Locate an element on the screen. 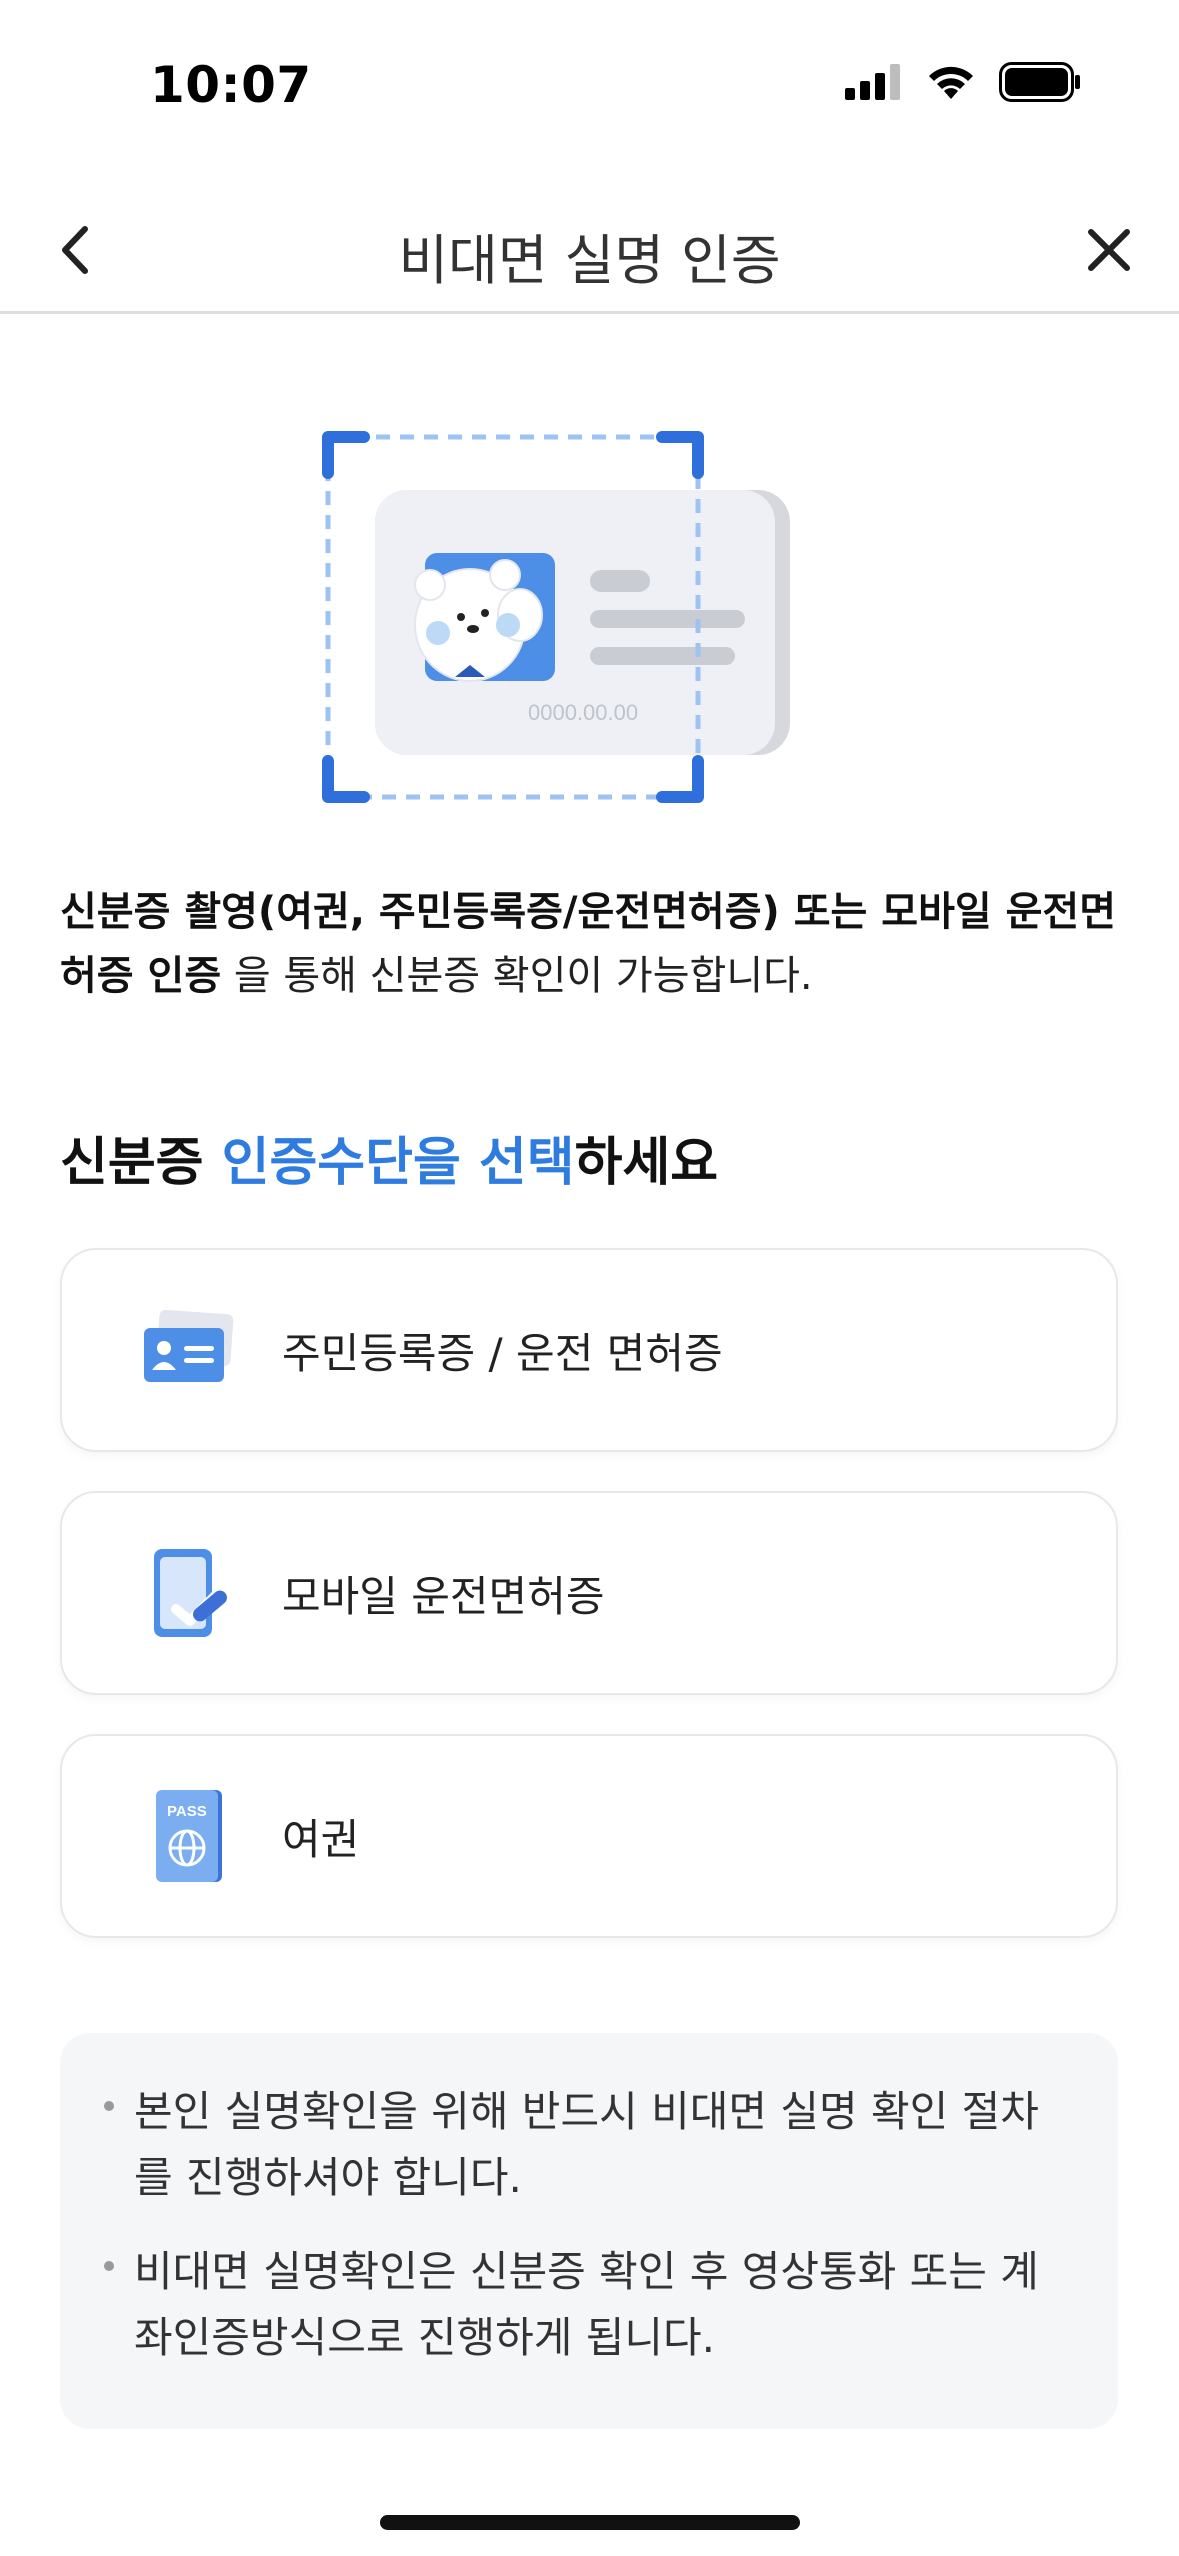 Image resolution: width=1179 pixels, height=2556 pixels. notice-text: 본인 실명확인을 위해 반드시 비대면 실명 확인 절차를 진행하셔야 합니다. is located at coordinates (586, 2144).